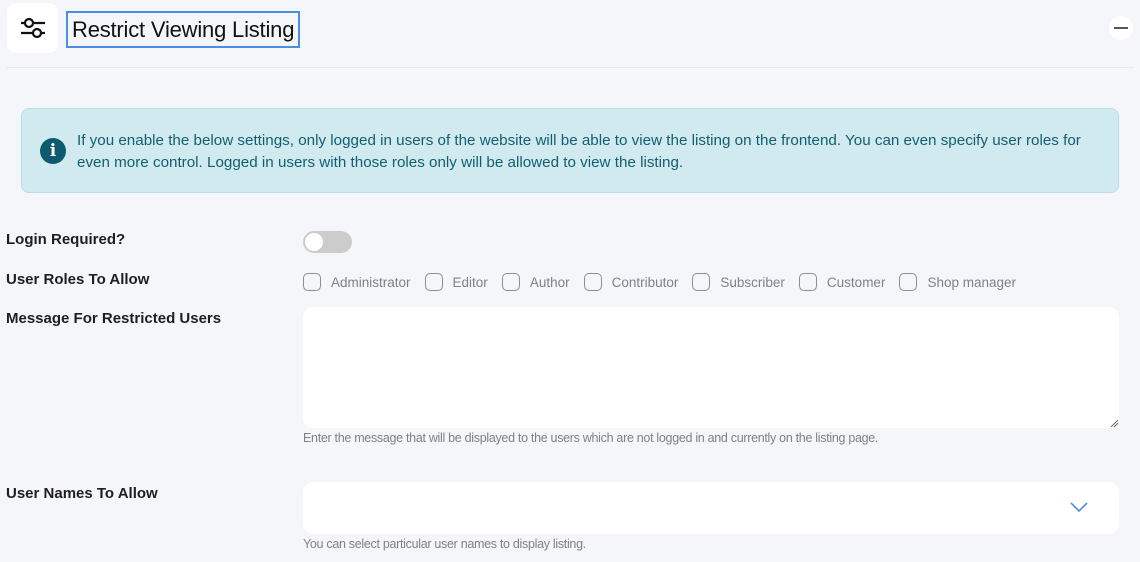 This screenshot has height=562, width=1140. What do you see at coordinates (78, 279) in the screenshot?
I see `user-roles-label: User Roles To Allow` at bounding box center [78, 279].